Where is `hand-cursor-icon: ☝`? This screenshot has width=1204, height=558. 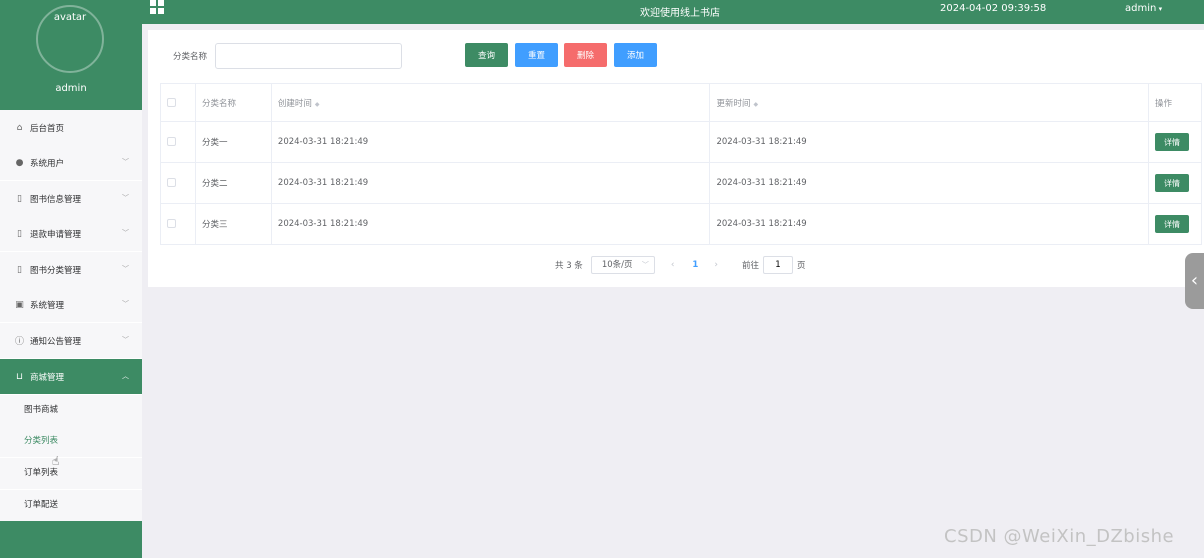 hand-cursor-icon: ☝ is located at coordinates (56, 461).